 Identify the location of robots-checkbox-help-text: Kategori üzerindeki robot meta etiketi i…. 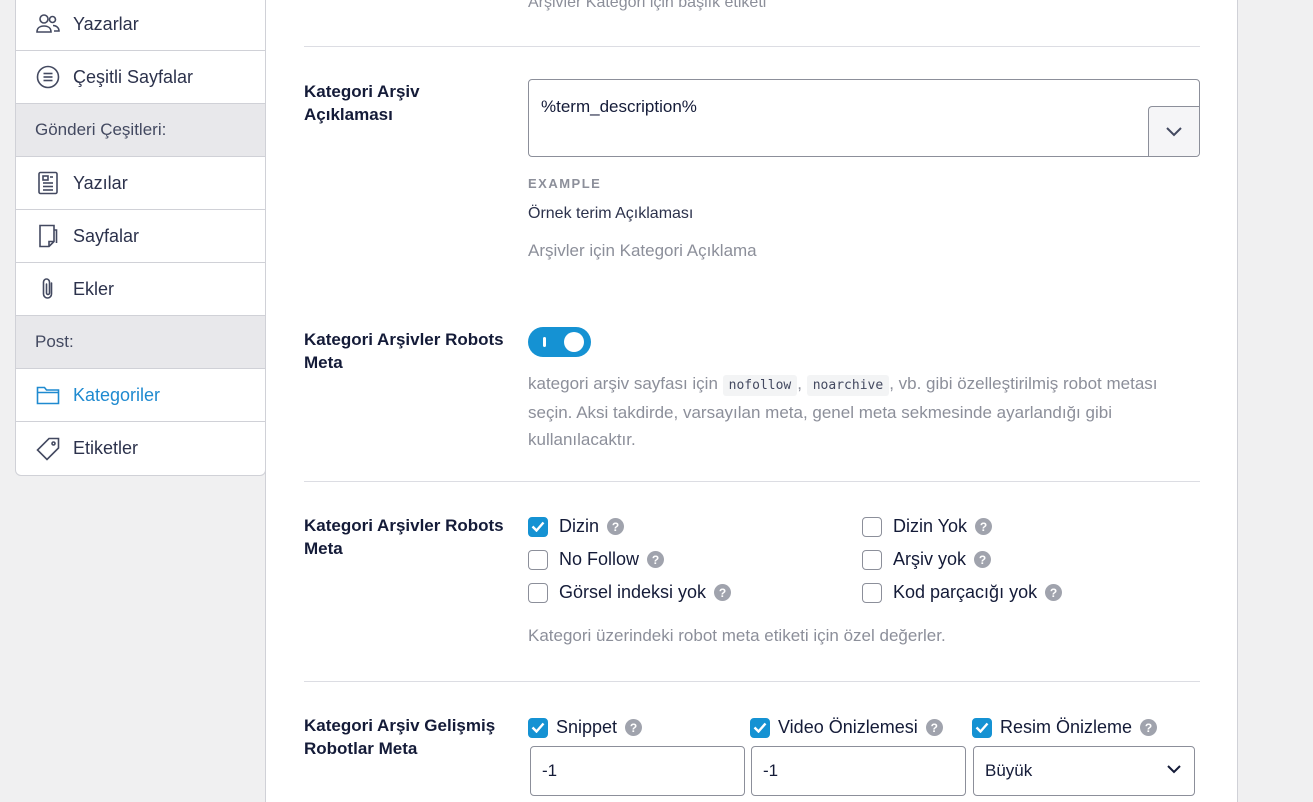
(737, 635).